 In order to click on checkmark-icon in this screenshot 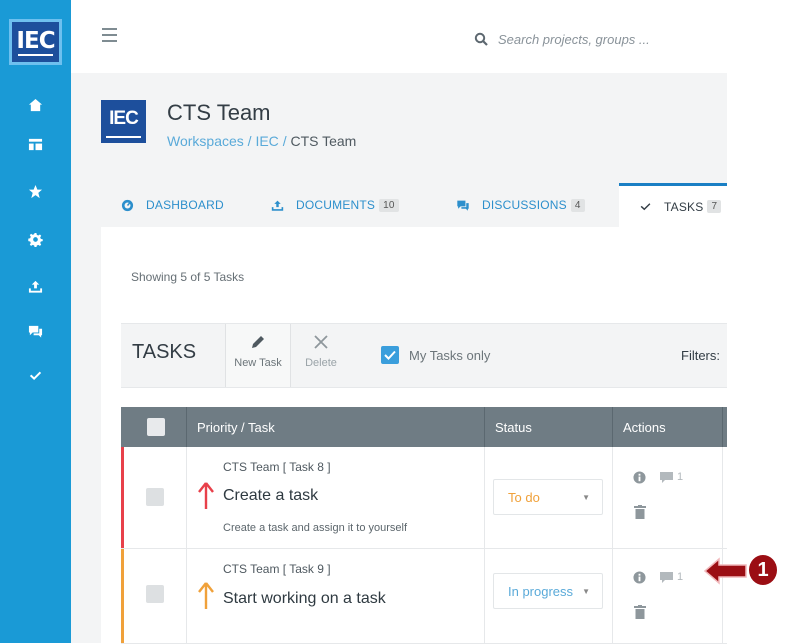, I will do `click(390, 355)`.